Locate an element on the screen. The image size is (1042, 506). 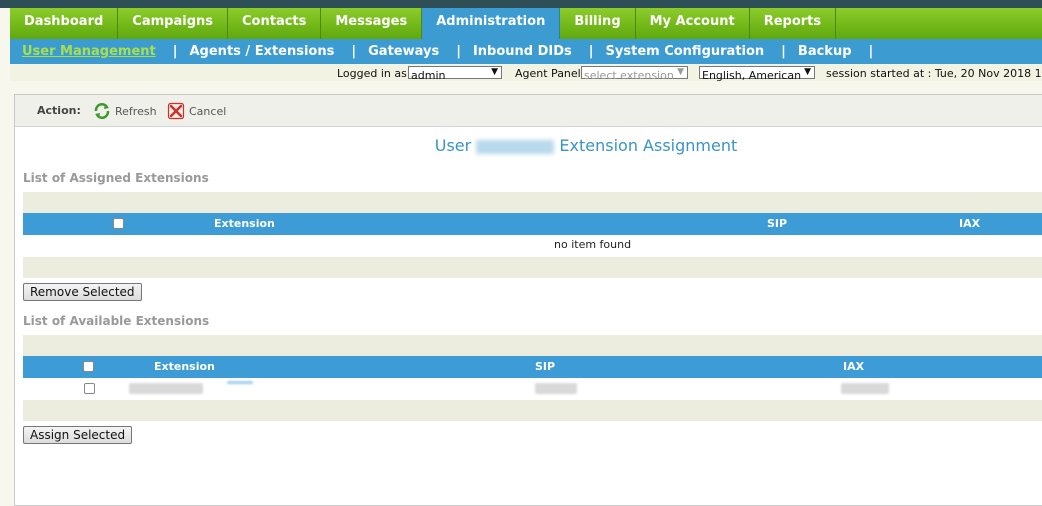
cancel-button: Cancel is located at coordinates (196, 111).